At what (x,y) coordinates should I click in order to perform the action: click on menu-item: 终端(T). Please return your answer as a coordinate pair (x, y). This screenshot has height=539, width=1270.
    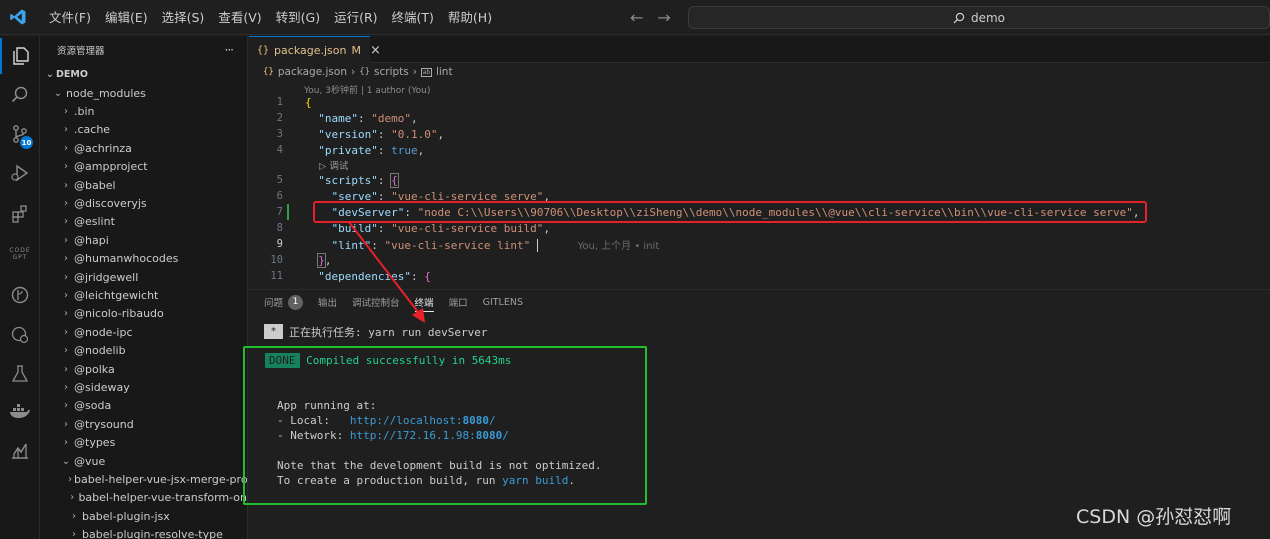
    Looking at the image, I should click on (413, 17).